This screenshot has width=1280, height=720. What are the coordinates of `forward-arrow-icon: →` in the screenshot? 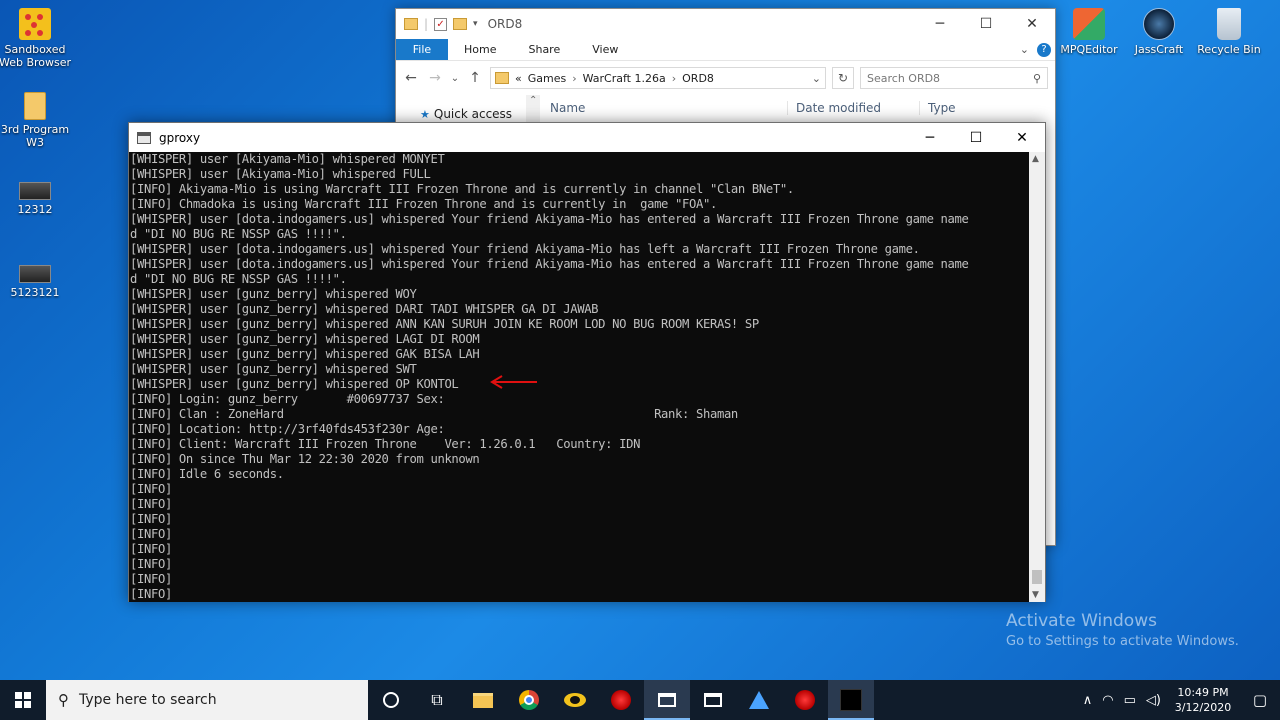 It's located at (435, 78).